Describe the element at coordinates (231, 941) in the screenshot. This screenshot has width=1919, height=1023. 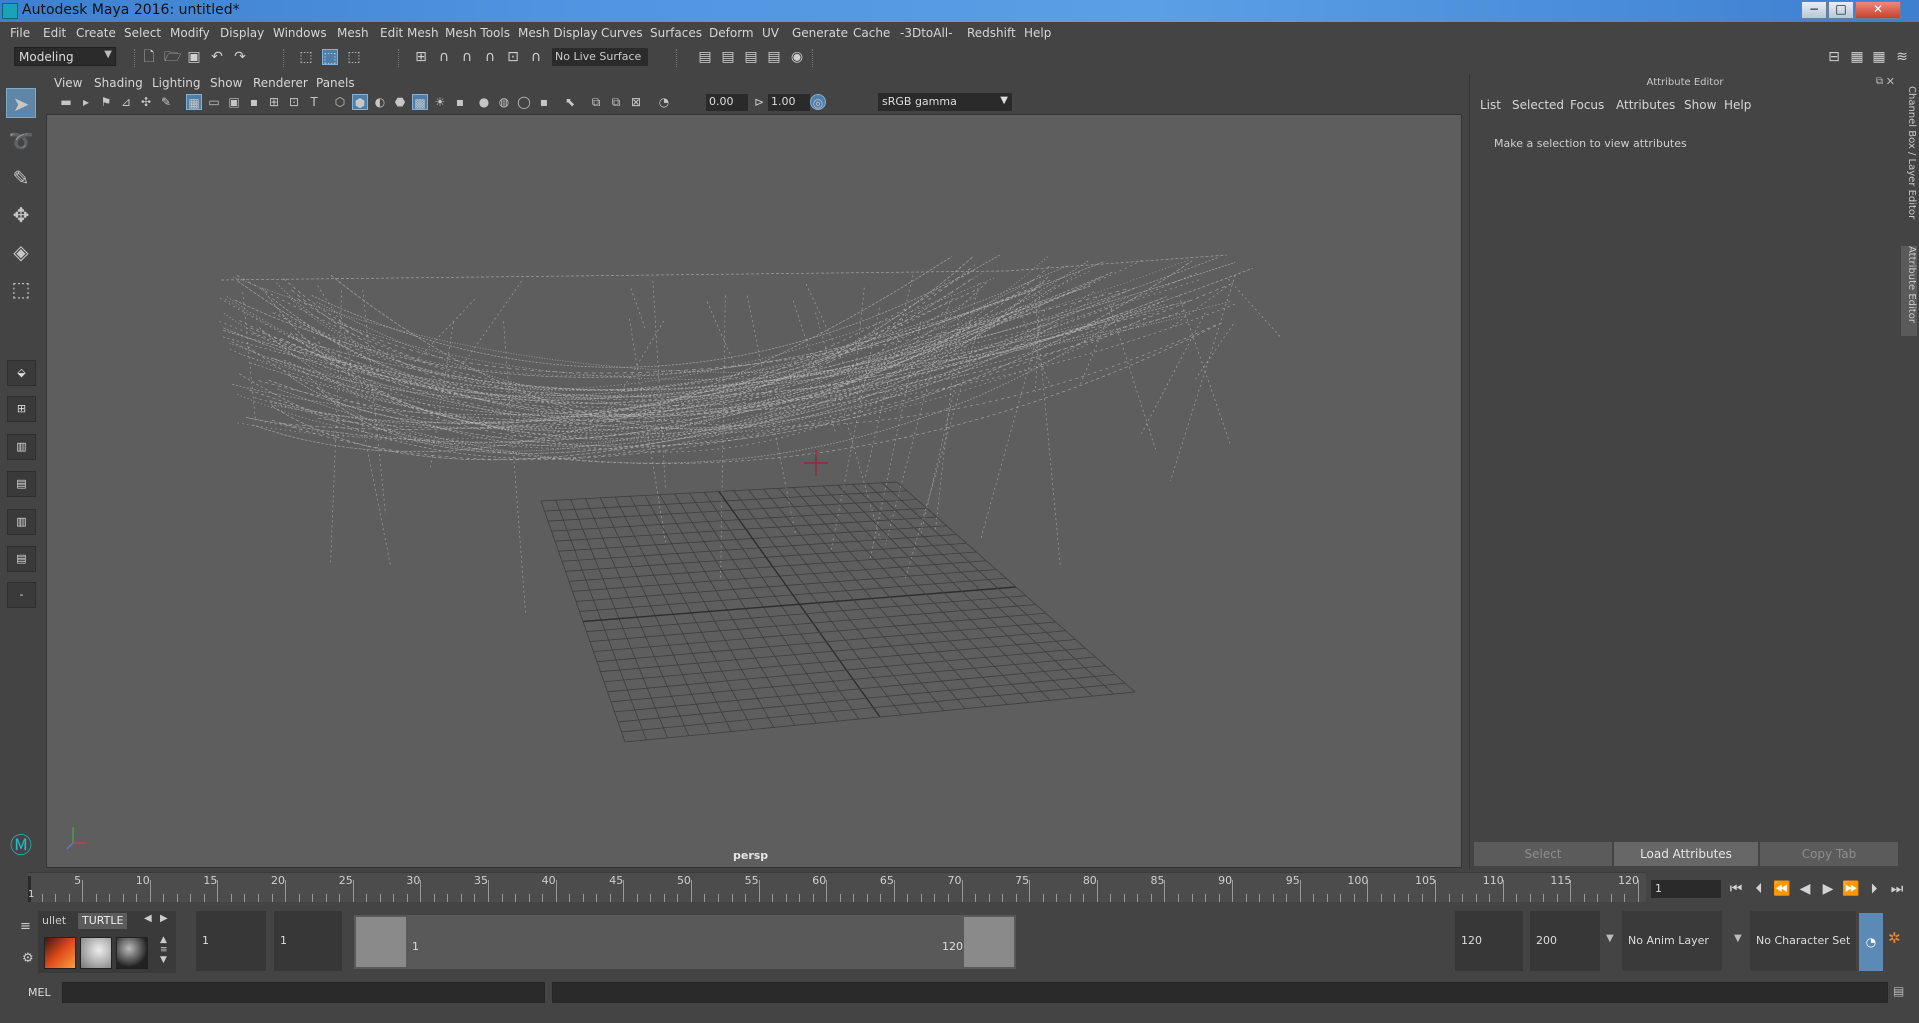
I see `animation-start-field: 1` at that location.